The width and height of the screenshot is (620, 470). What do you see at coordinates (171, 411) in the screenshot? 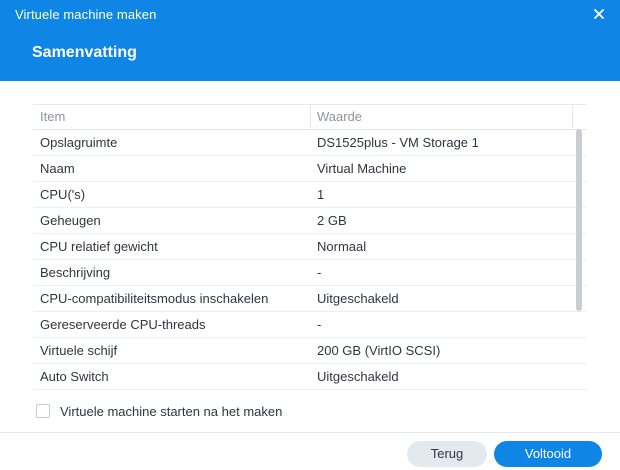
I see `start-after-create-label: Virtuele machine starten na het maken` at bounding box center [171, 411].